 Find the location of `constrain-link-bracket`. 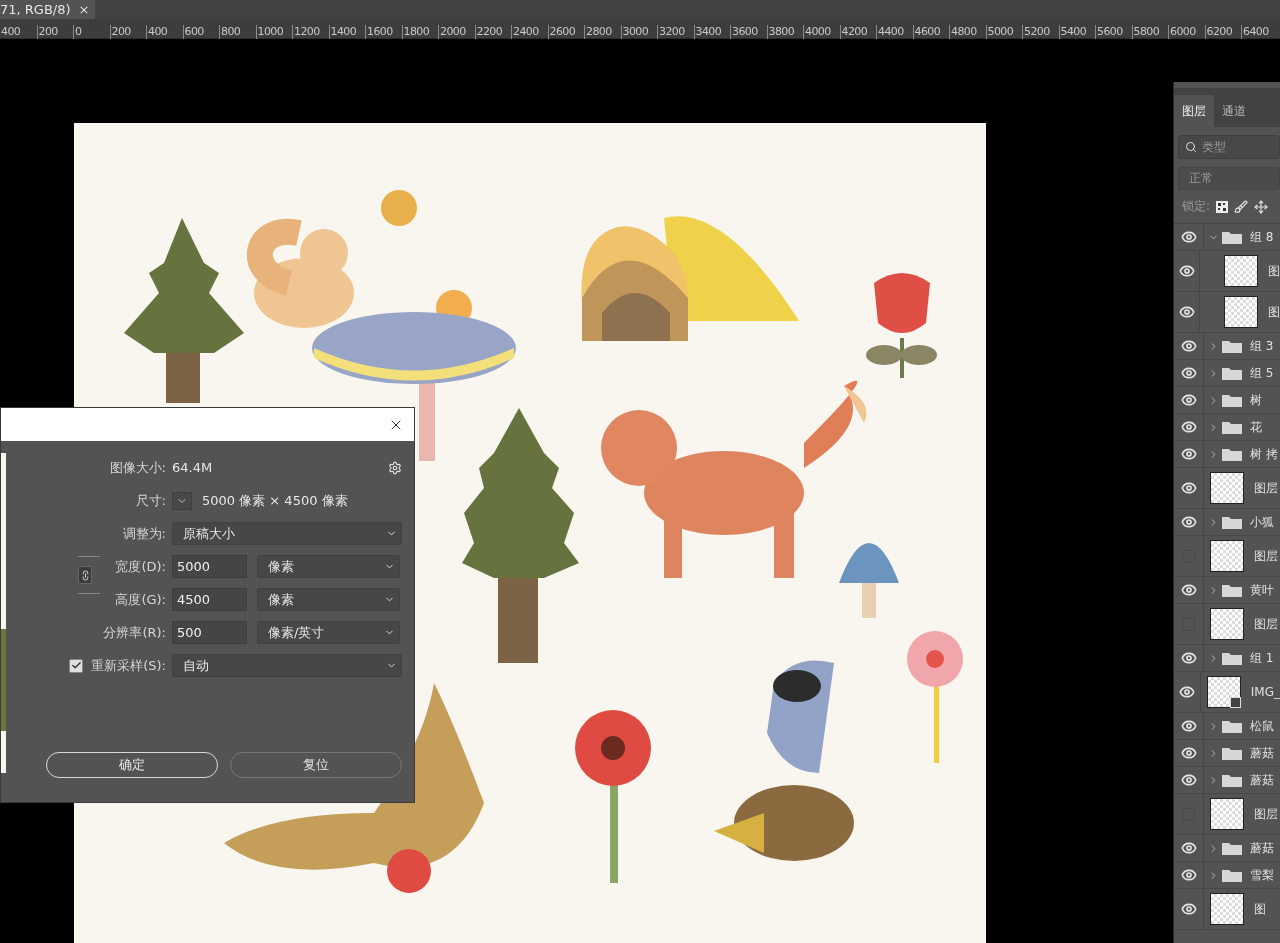

constrain-link-bracket is located at coordinates (89, 575).